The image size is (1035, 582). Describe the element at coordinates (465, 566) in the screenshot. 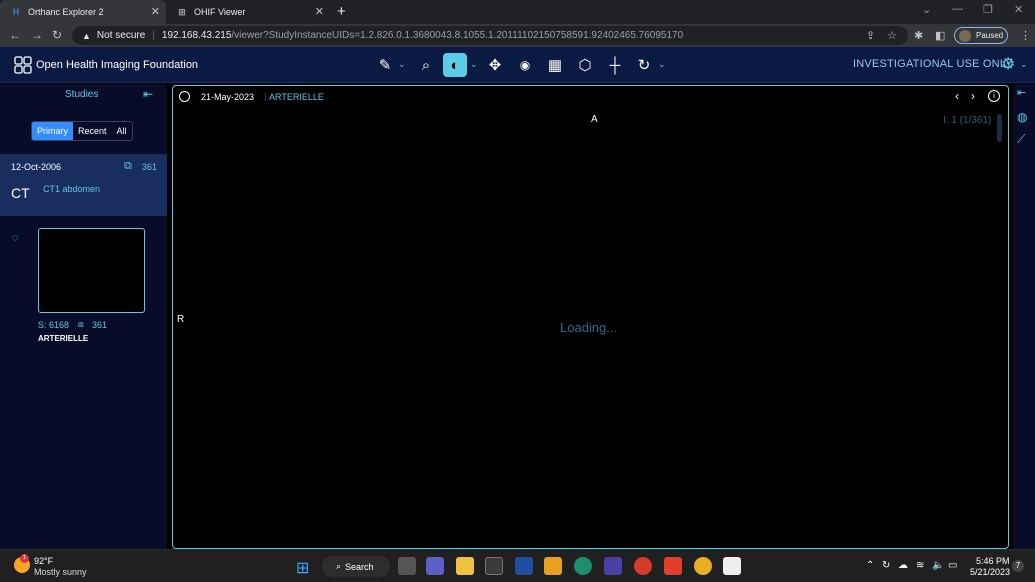

I see `file-explorer-icon` at that location.